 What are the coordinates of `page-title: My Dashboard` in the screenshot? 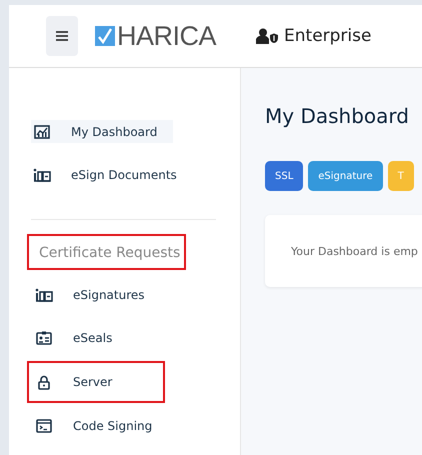 It's located at (337, 116).